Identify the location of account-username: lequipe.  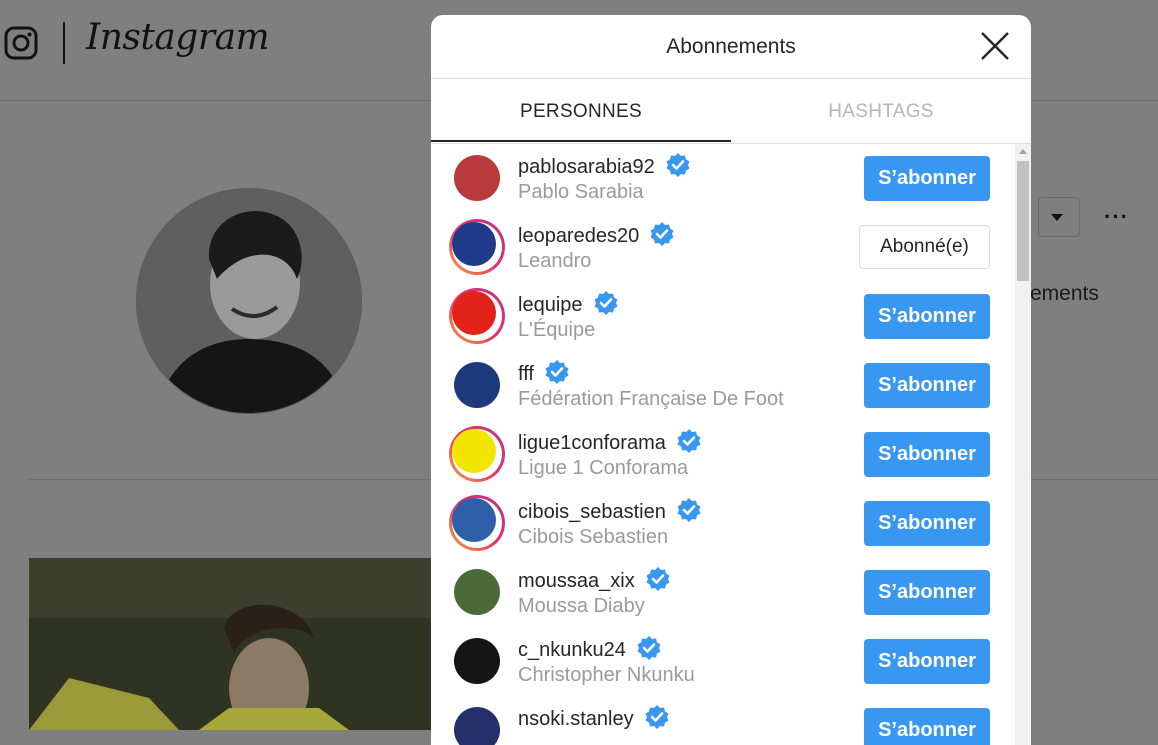
(568, 303).